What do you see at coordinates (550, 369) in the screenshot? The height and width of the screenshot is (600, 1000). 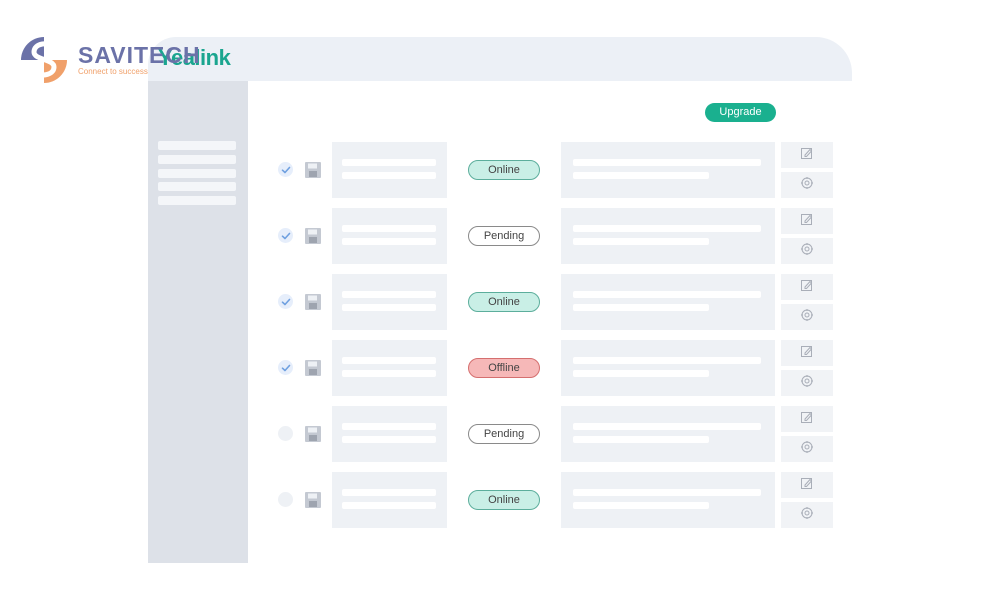 I see `device-row: Offline` at bounding box center [550, 369].